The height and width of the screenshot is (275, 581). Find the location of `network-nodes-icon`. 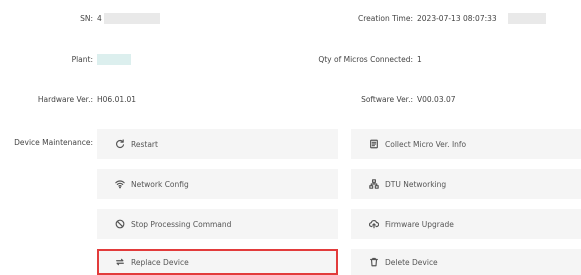

network-nodes-icon is located at coordinates (374, 184).